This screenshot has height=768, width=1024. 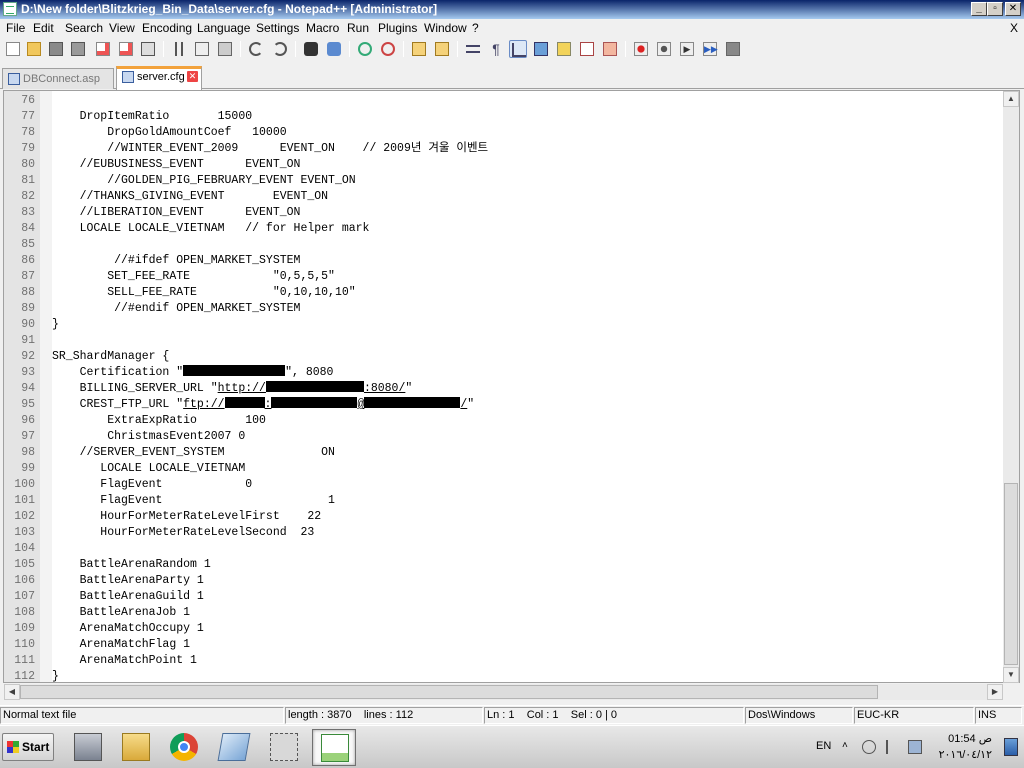 What do you see at coordinates (960, 754) in the screenshot?
I see `clock-date: ٢٠١٦/٠٤/١٢` at bounding box center [960, 754].